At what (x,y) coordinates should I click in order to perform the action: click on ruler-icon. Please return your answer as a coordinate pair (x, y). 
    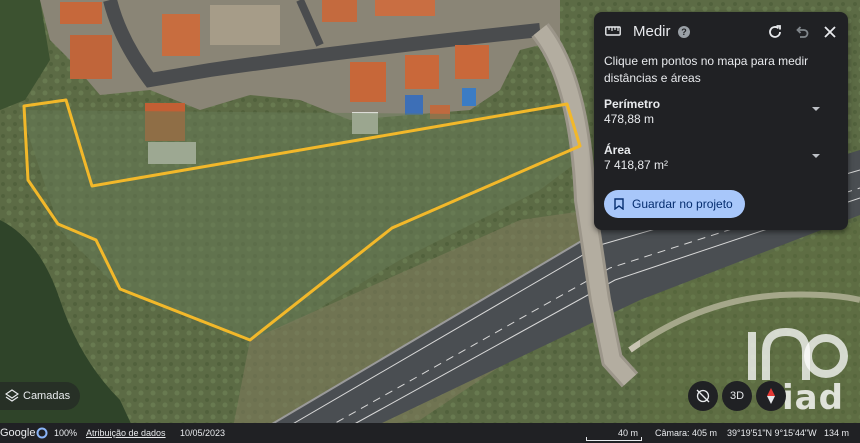
    Looking at the image, I should click on (613, 31).